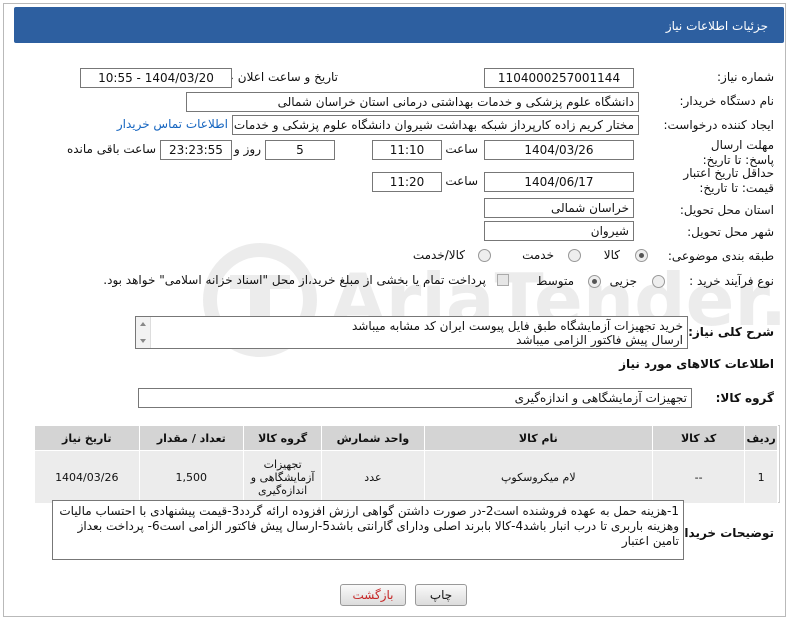 This screenshot has height=619, width=788. I want to click on need-number-label: شماره نیاز:, so click(745, 77).